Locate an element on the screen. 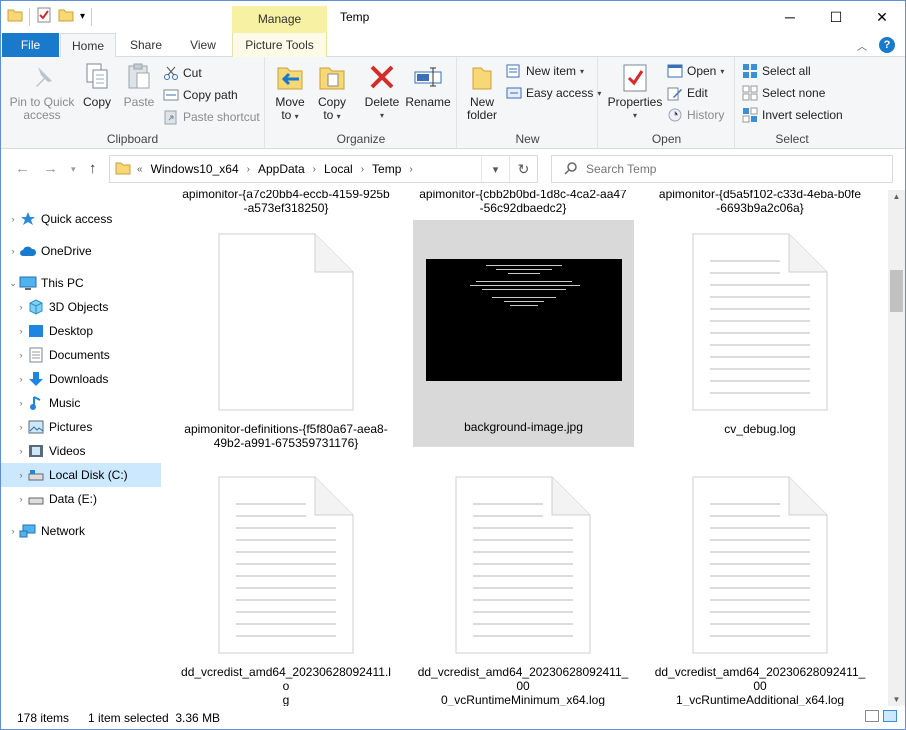  minimize-button: ─ is located at coordinates (790, 17).